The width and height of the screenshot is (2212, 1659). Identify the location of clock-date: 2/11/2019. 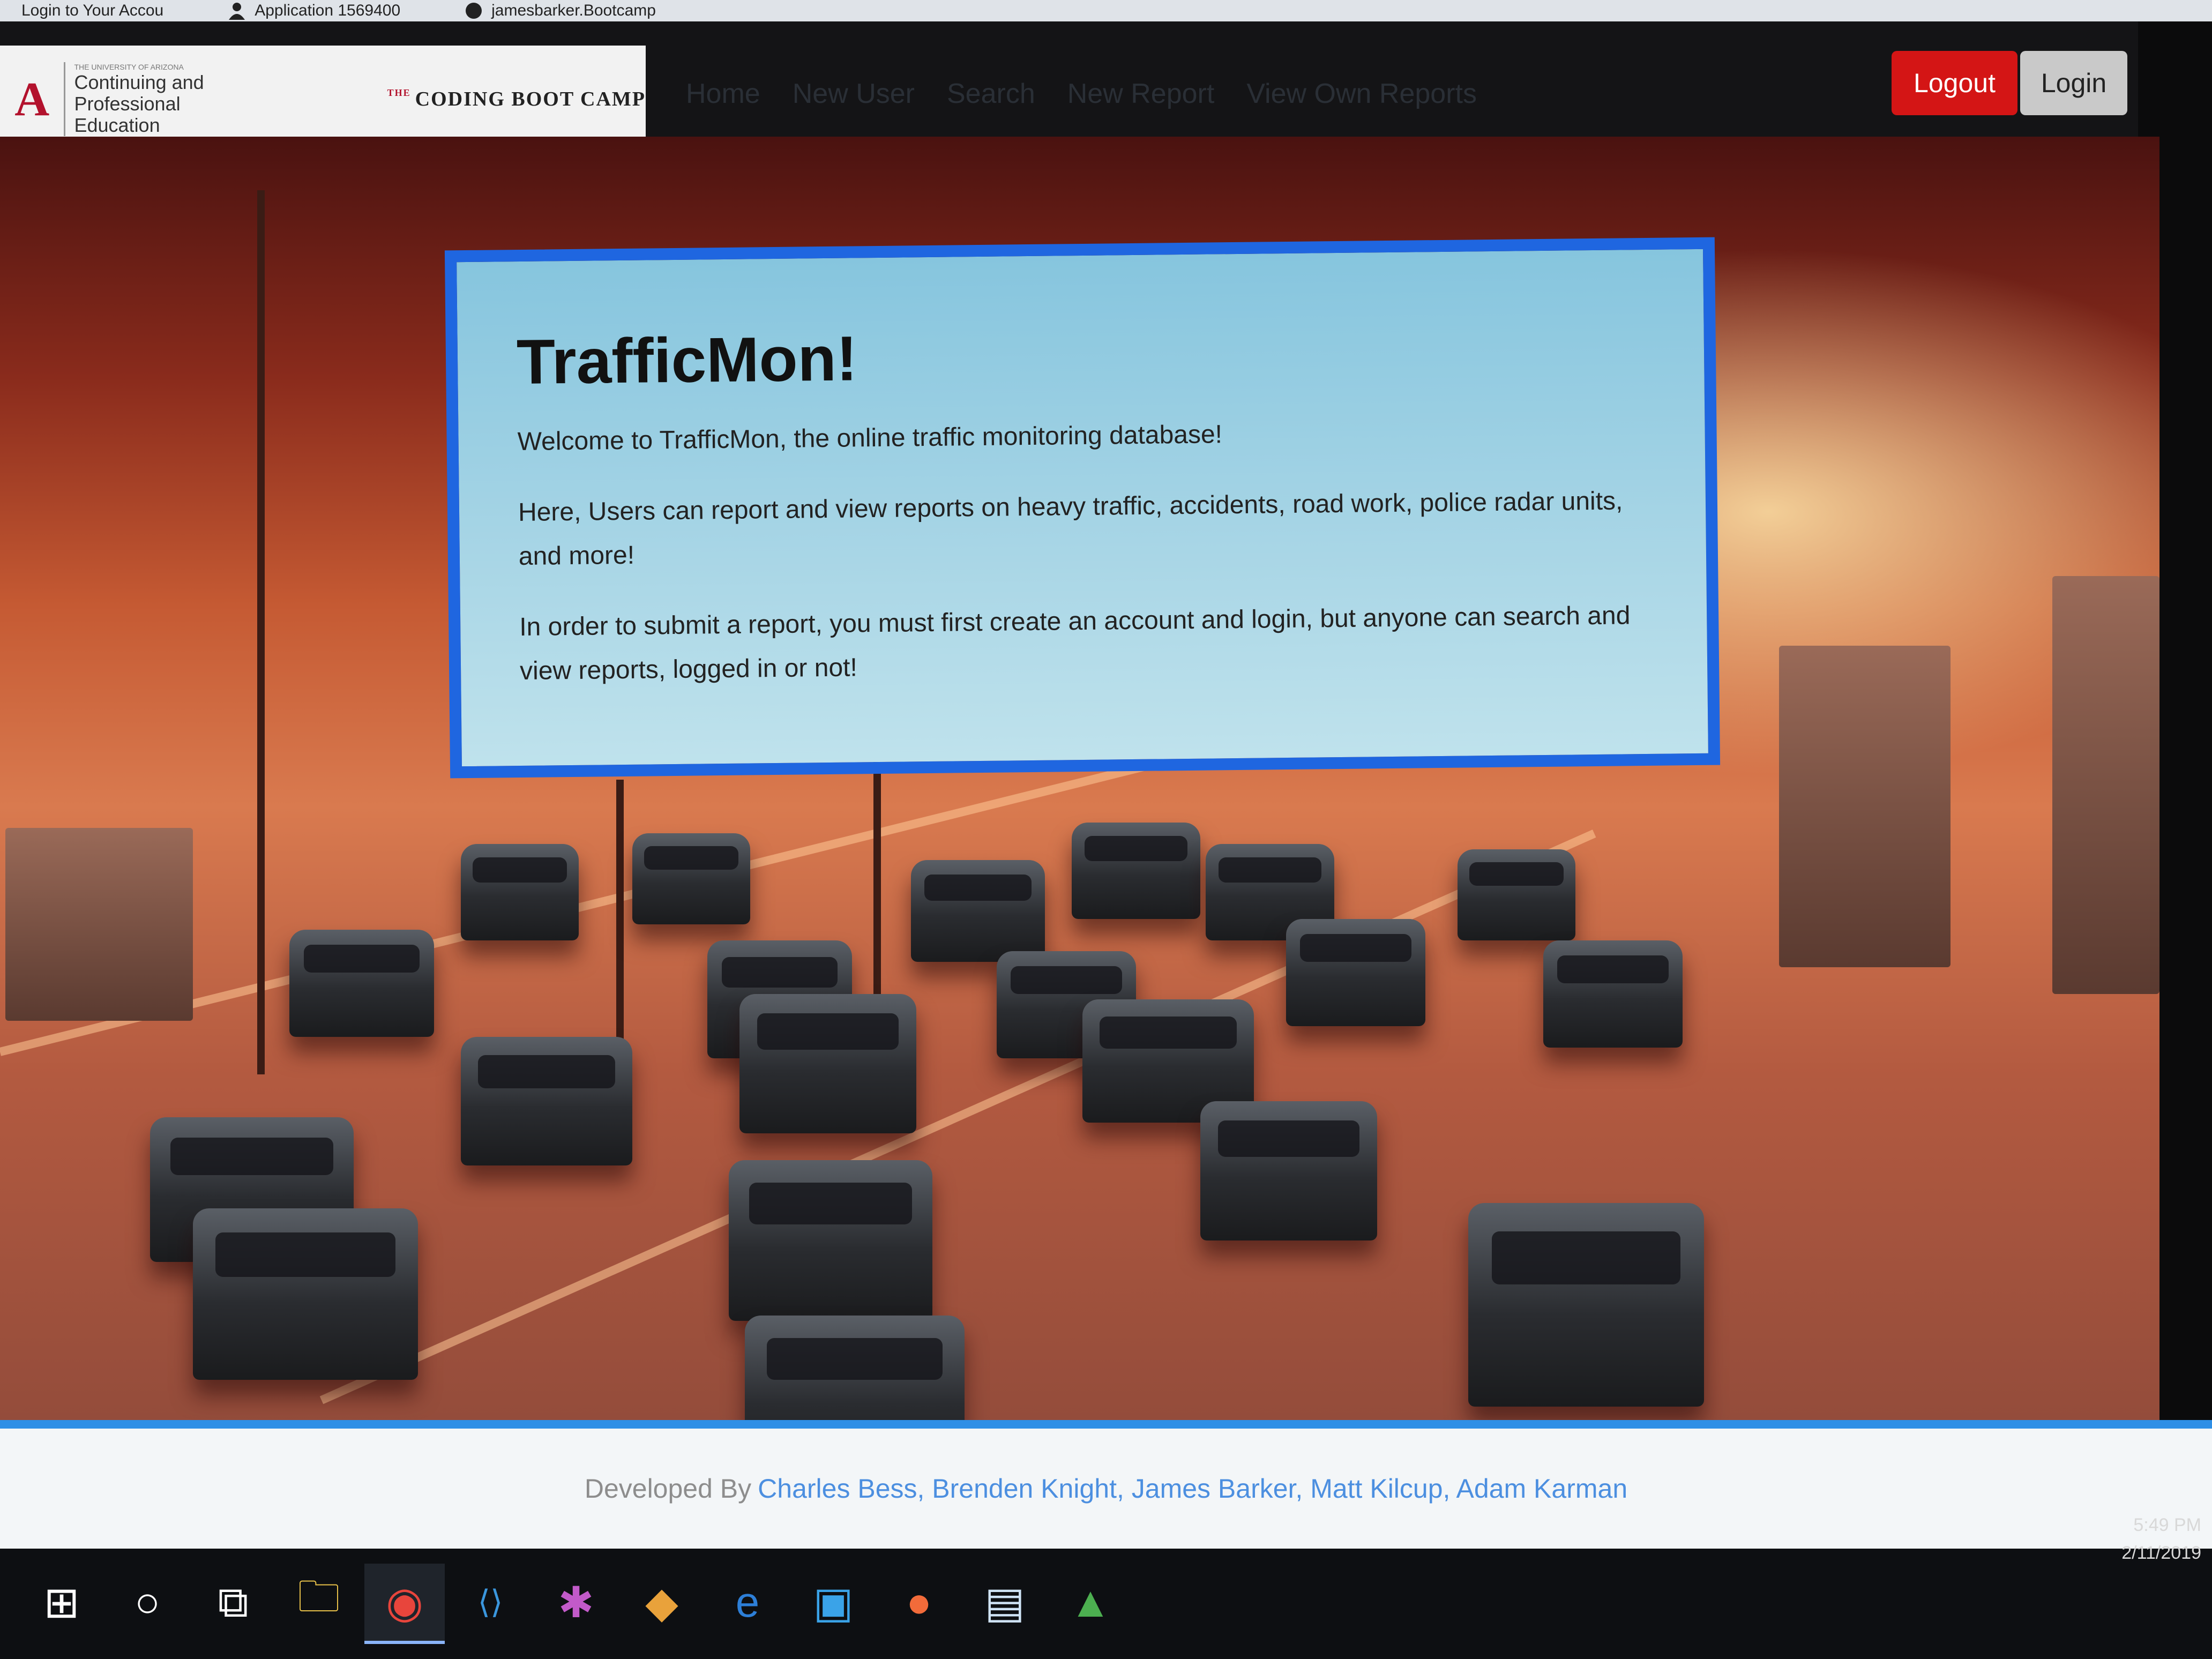
(2161, 1553).